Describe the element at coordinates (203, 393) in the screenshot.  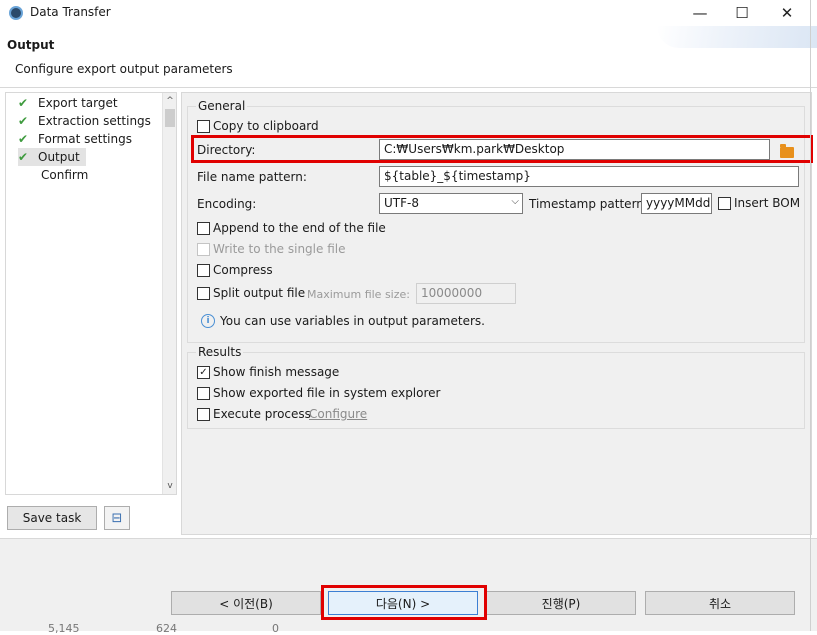
I see `show-exported-file-checkbox` at that location.